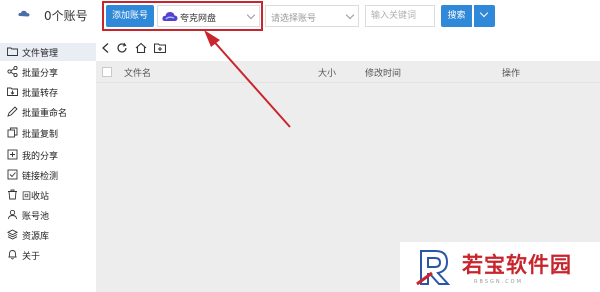 The image size is (600, 292). I want to click on search-dropdown-button, so click(484, 16).